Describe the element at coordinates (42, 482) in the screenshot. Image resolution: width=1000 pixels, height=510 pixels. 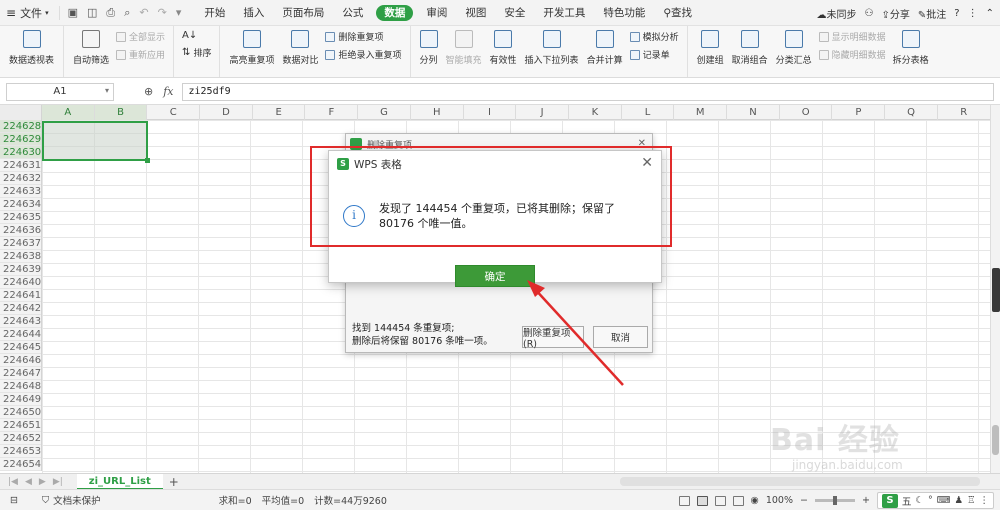
I see `next-sheet-icon: ▶` at that location.